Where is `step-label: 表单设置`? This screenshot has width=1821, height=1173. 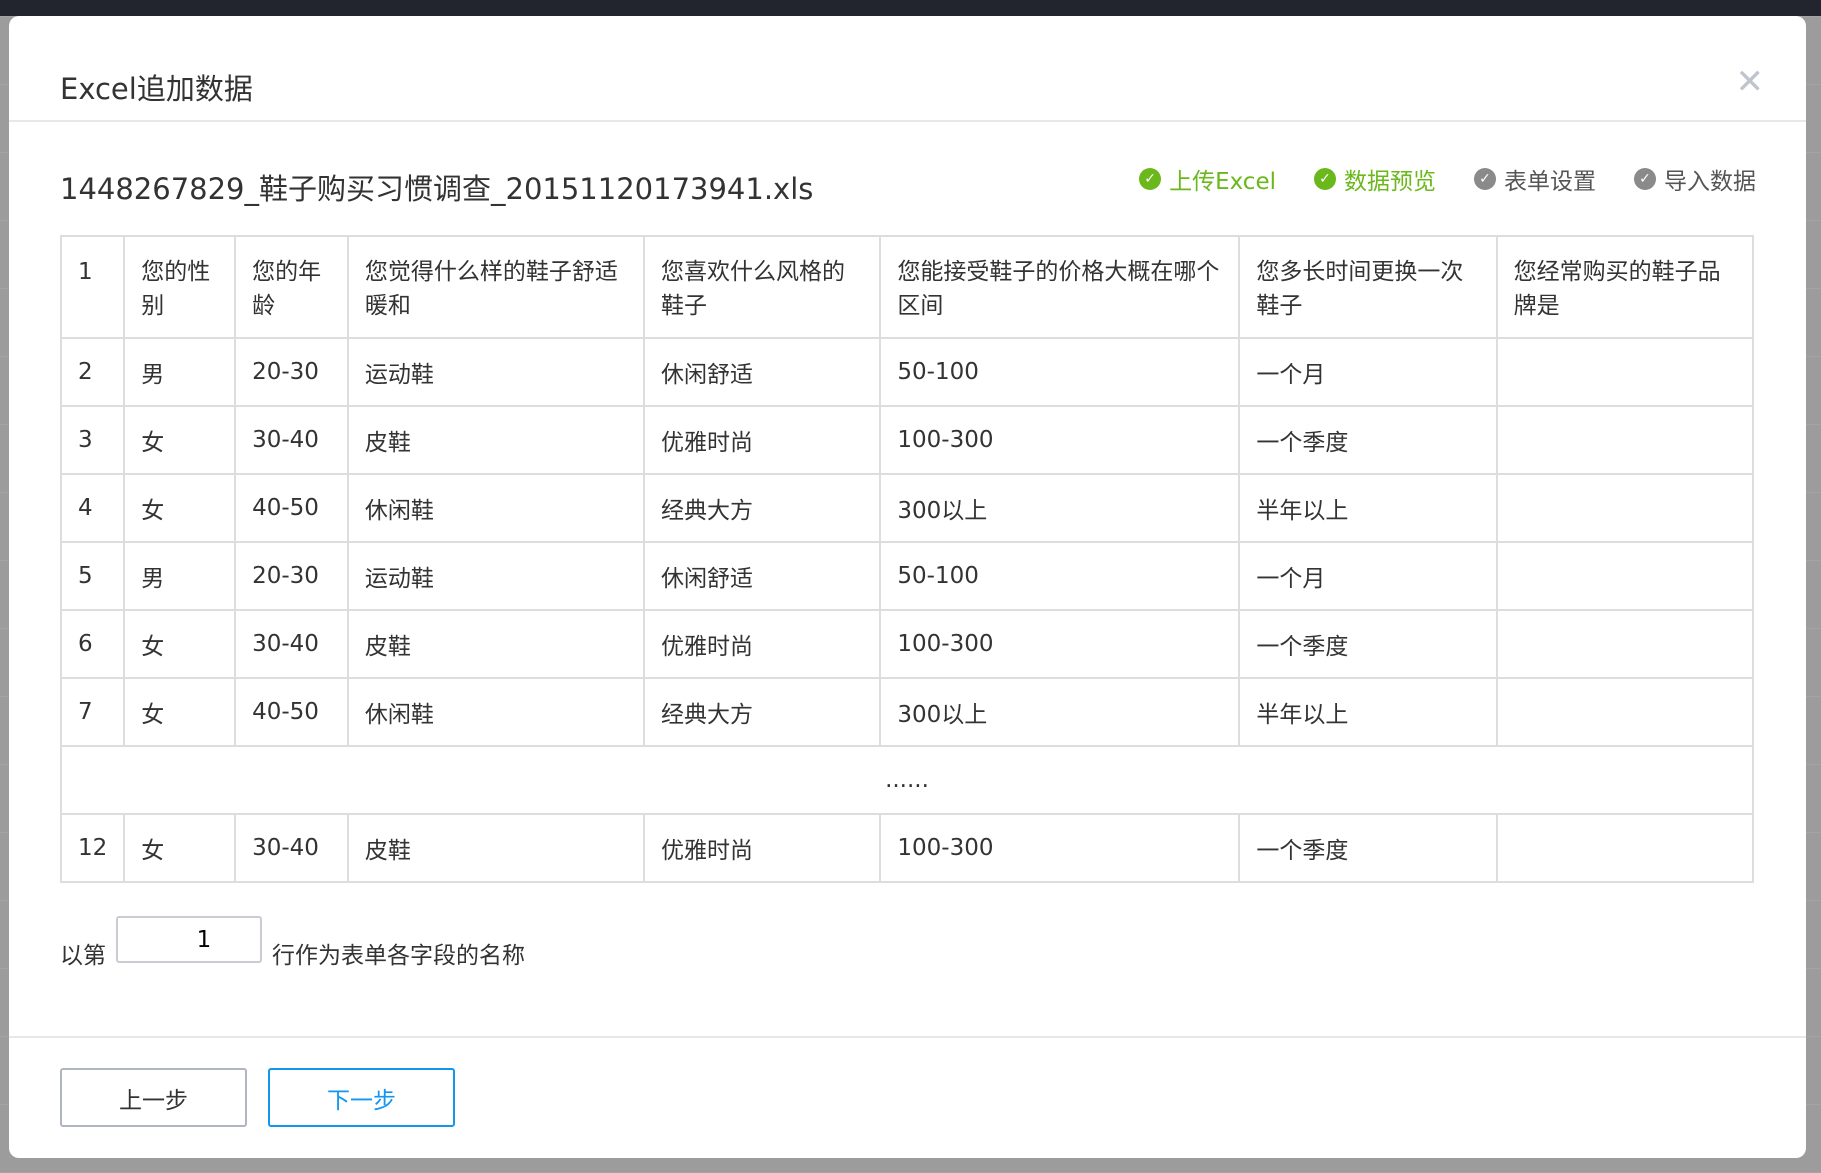 step-label: 表单设置 is located at coordinates (1550, 182).